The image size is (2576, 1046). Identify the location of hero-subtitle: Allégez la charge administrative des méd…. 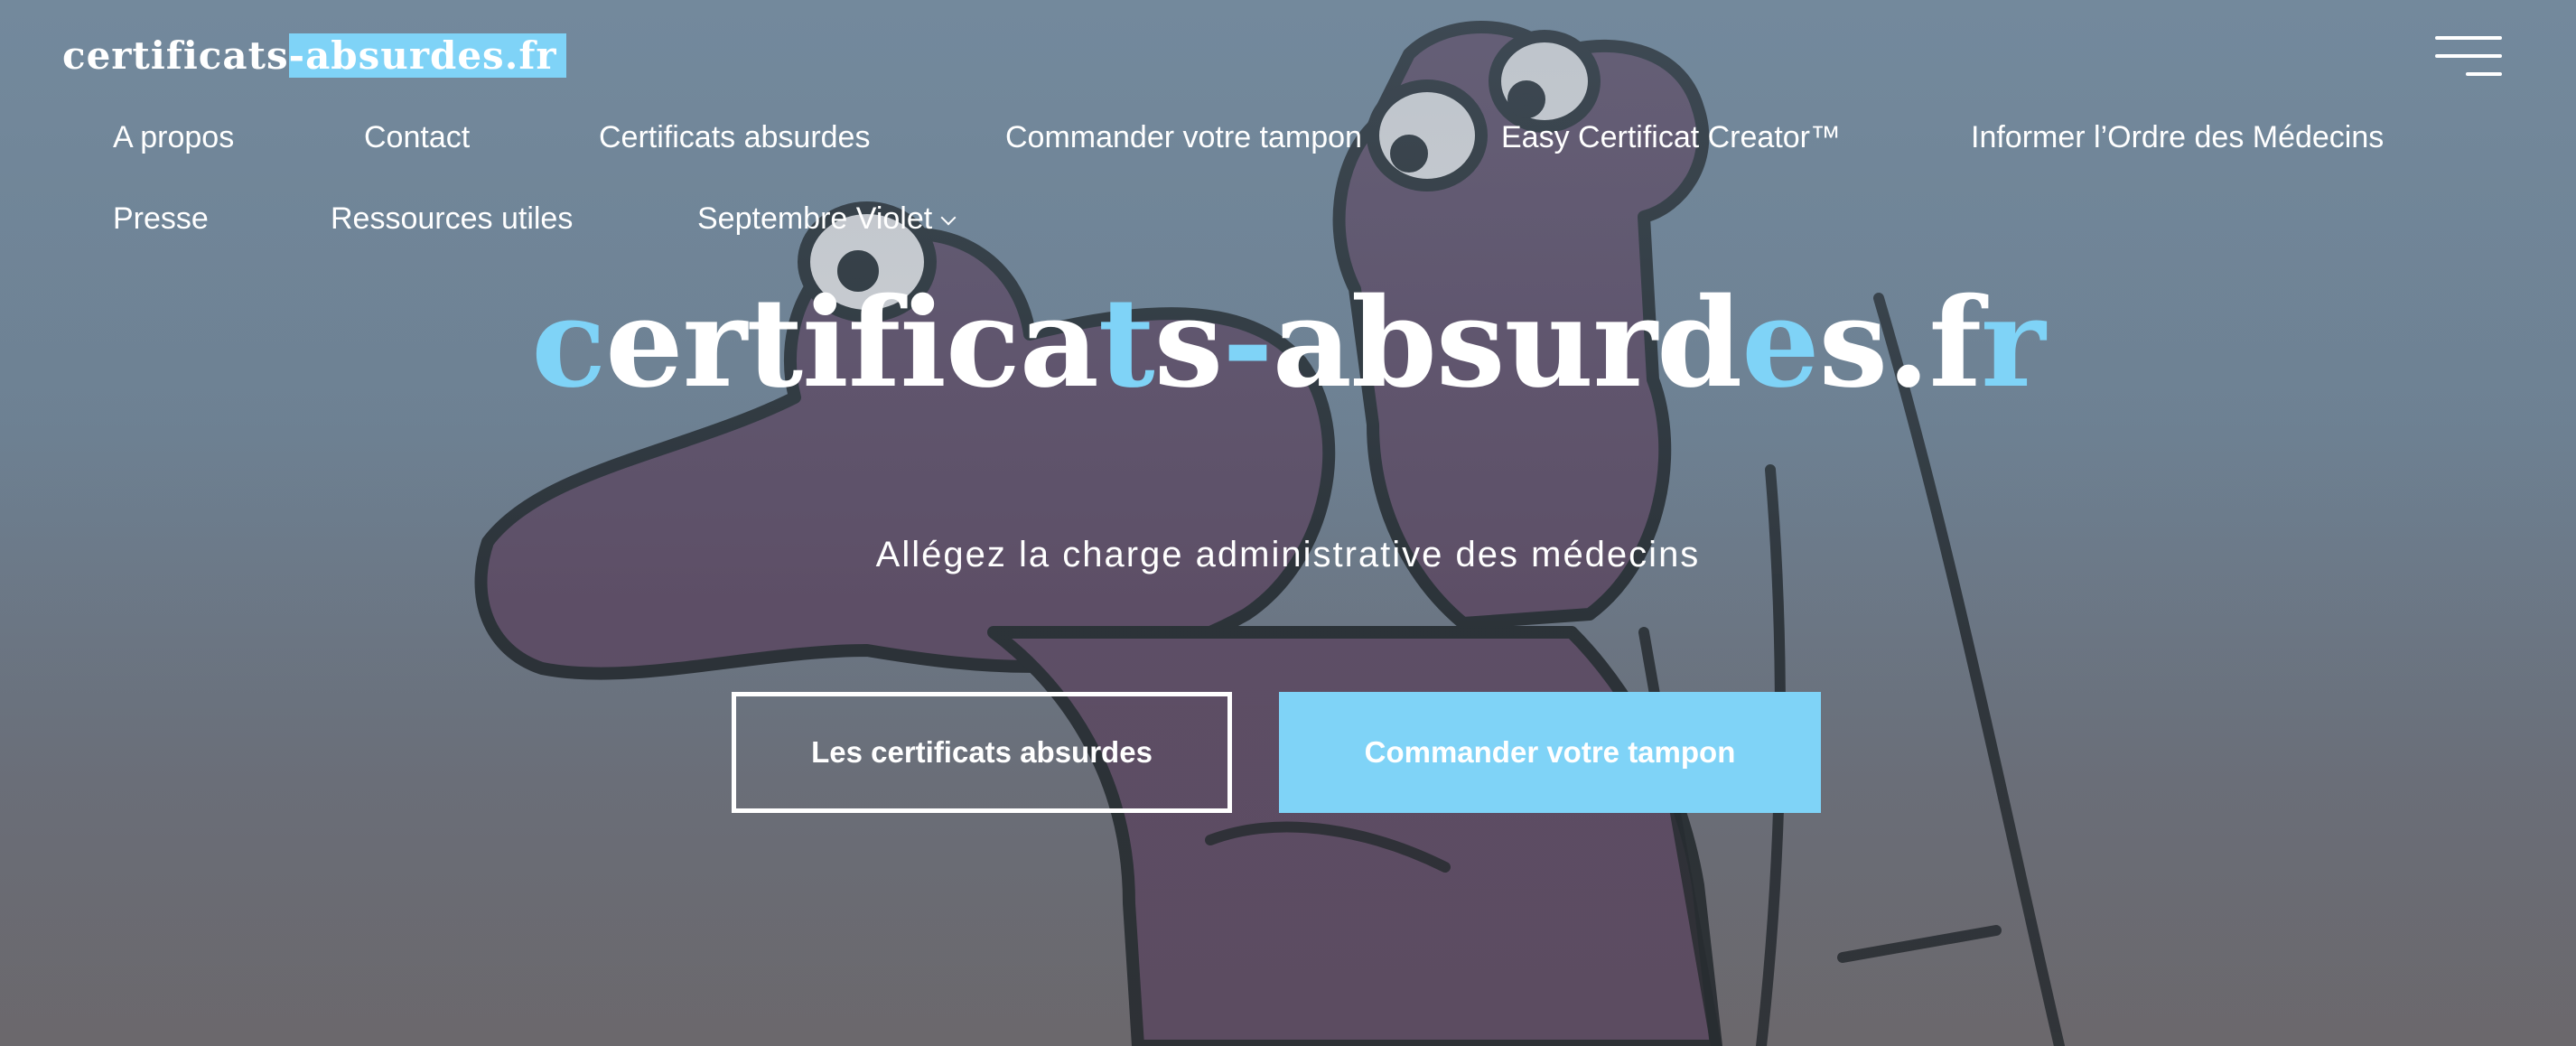
(1288, 554).